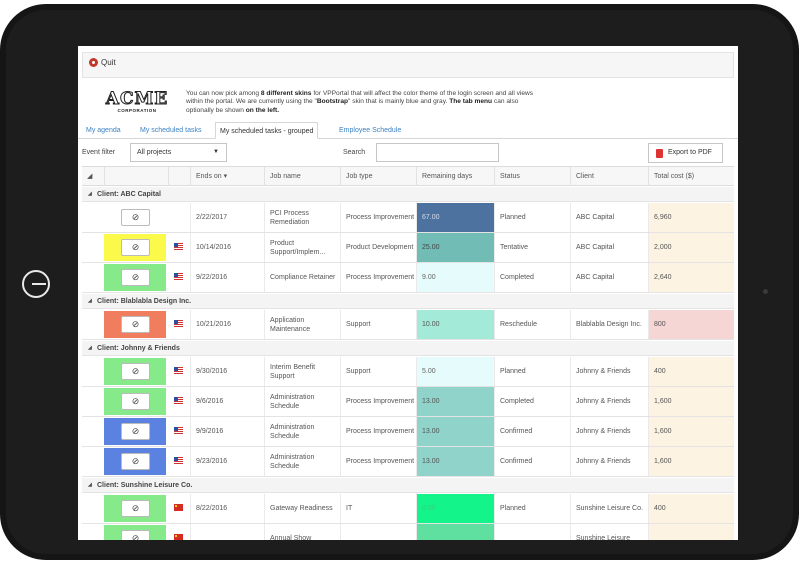 Image resolution: width=799 pixels, height=564 pixels. I want to click on cell-client: Sunshine Leisure Co., so click(609, 508).